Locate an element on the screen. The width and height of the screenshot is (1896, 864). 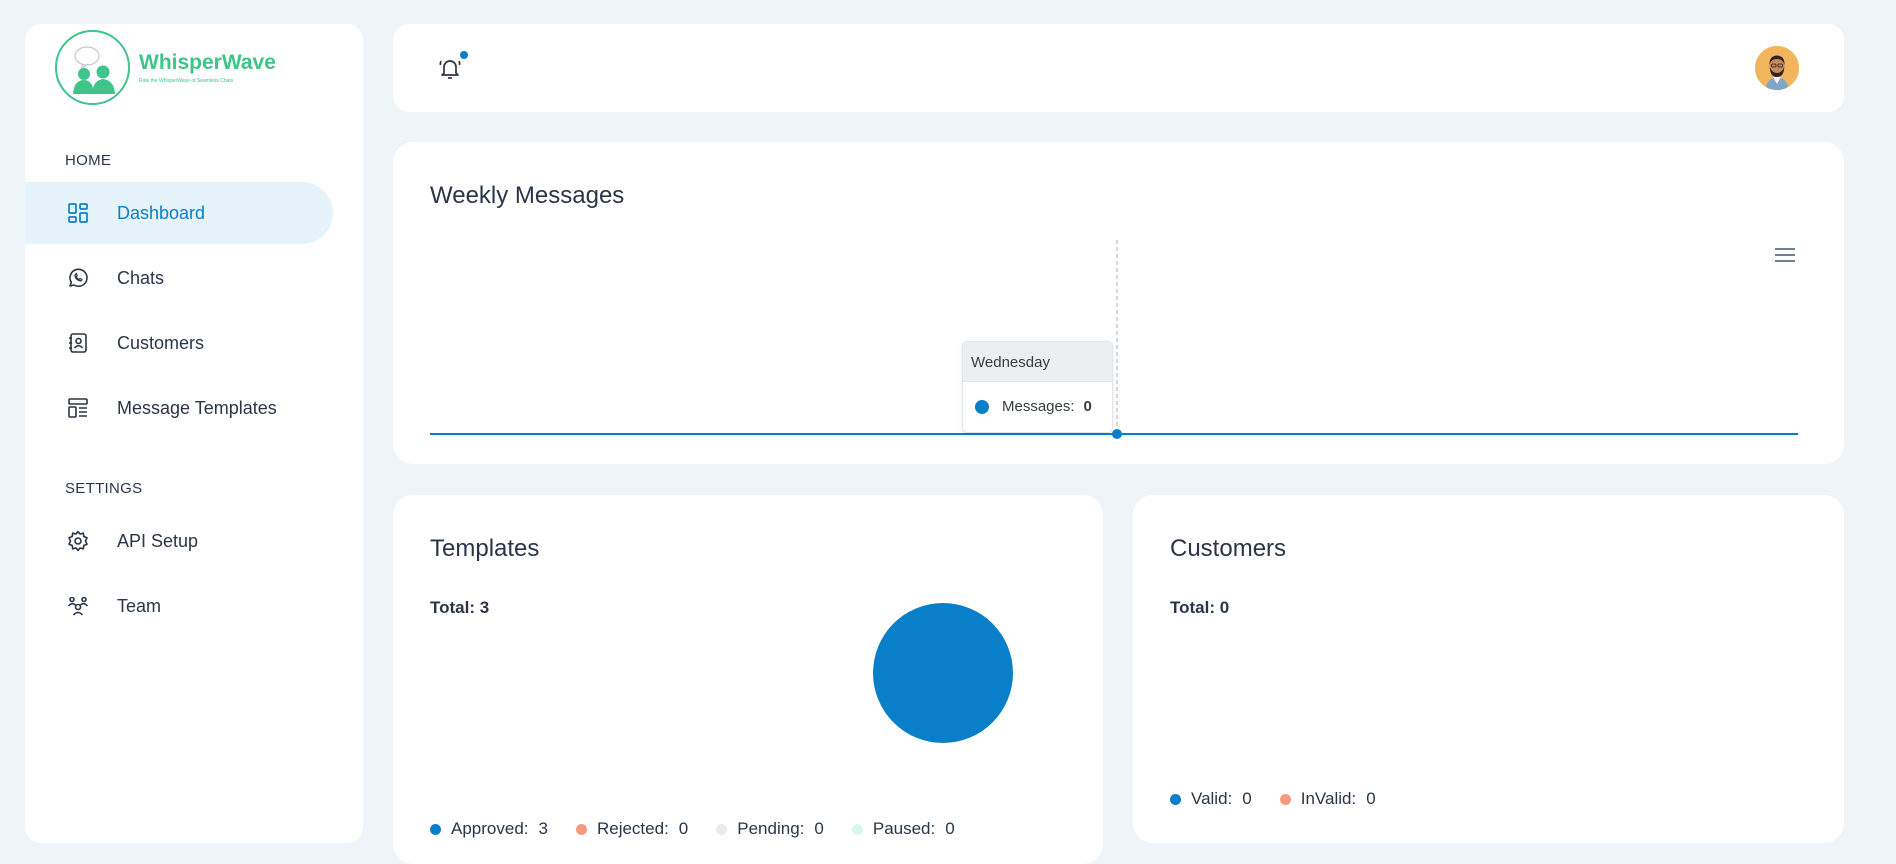
customers-title: Customers is located at coordinates (1228, 548).